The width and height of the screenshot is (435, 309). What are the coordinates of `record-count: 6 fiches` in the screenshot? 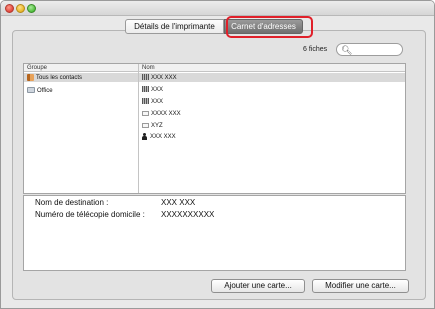 It's located at (315, 49).